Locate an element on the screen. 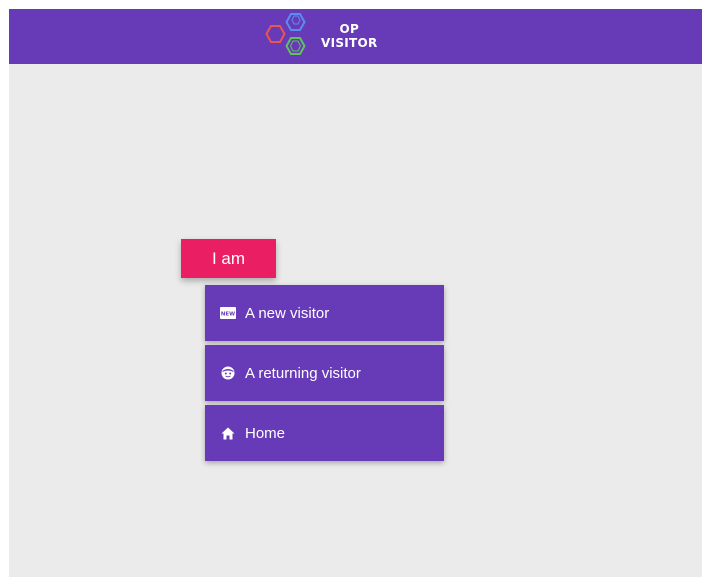  face-icon is located at coordinates (228, 373).